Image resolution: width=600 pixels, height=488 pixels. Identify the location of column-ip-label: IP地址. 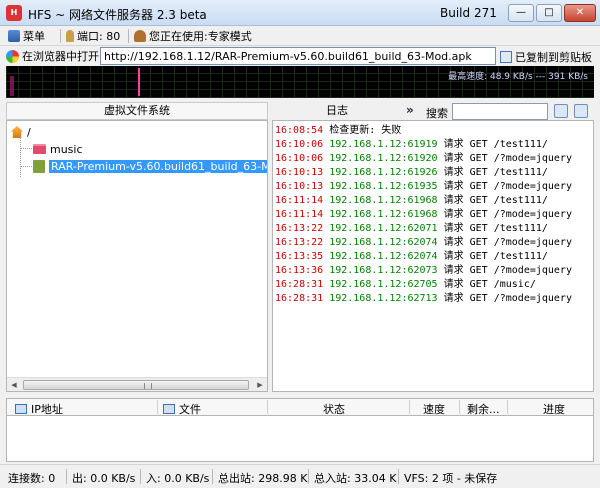
(47, 409).